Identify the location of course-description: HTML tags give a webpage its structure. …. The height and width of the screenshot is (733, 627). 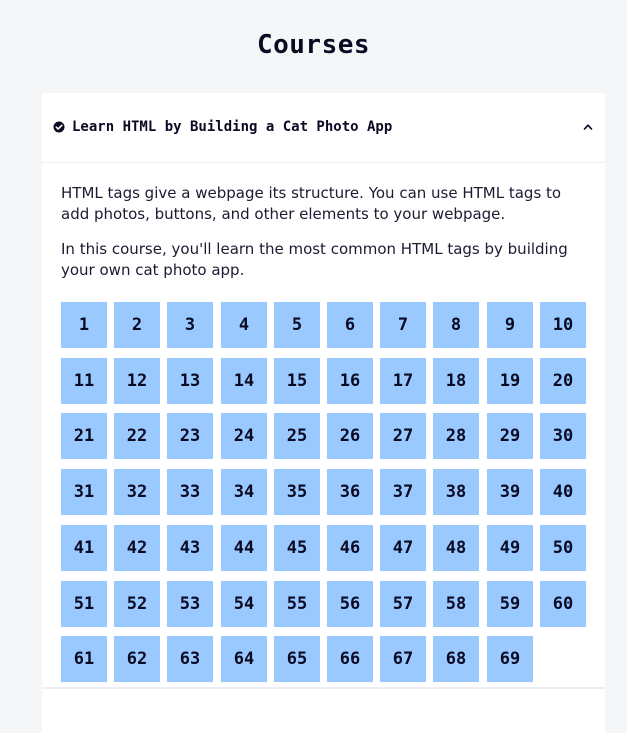
(326, 239).